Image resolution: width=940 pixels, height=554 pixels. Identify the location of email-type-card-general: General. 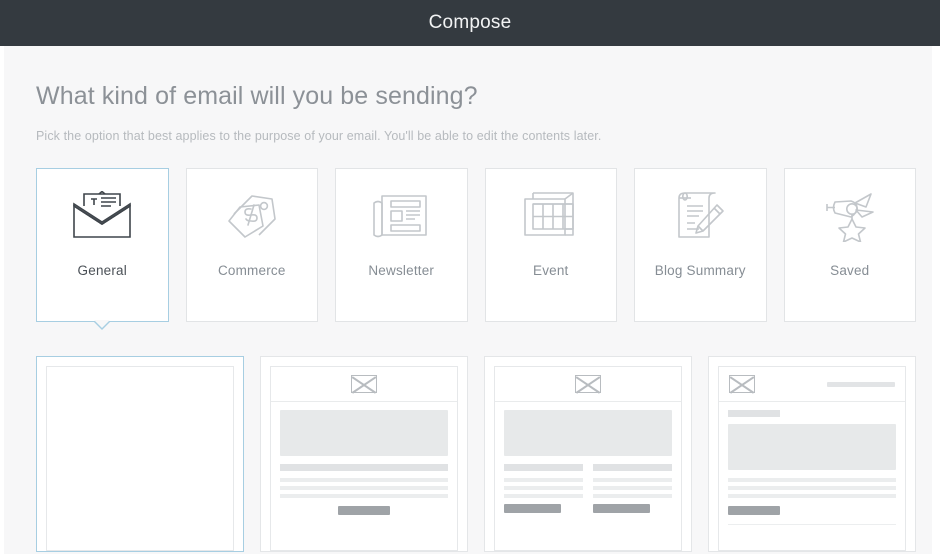
(102, 249).